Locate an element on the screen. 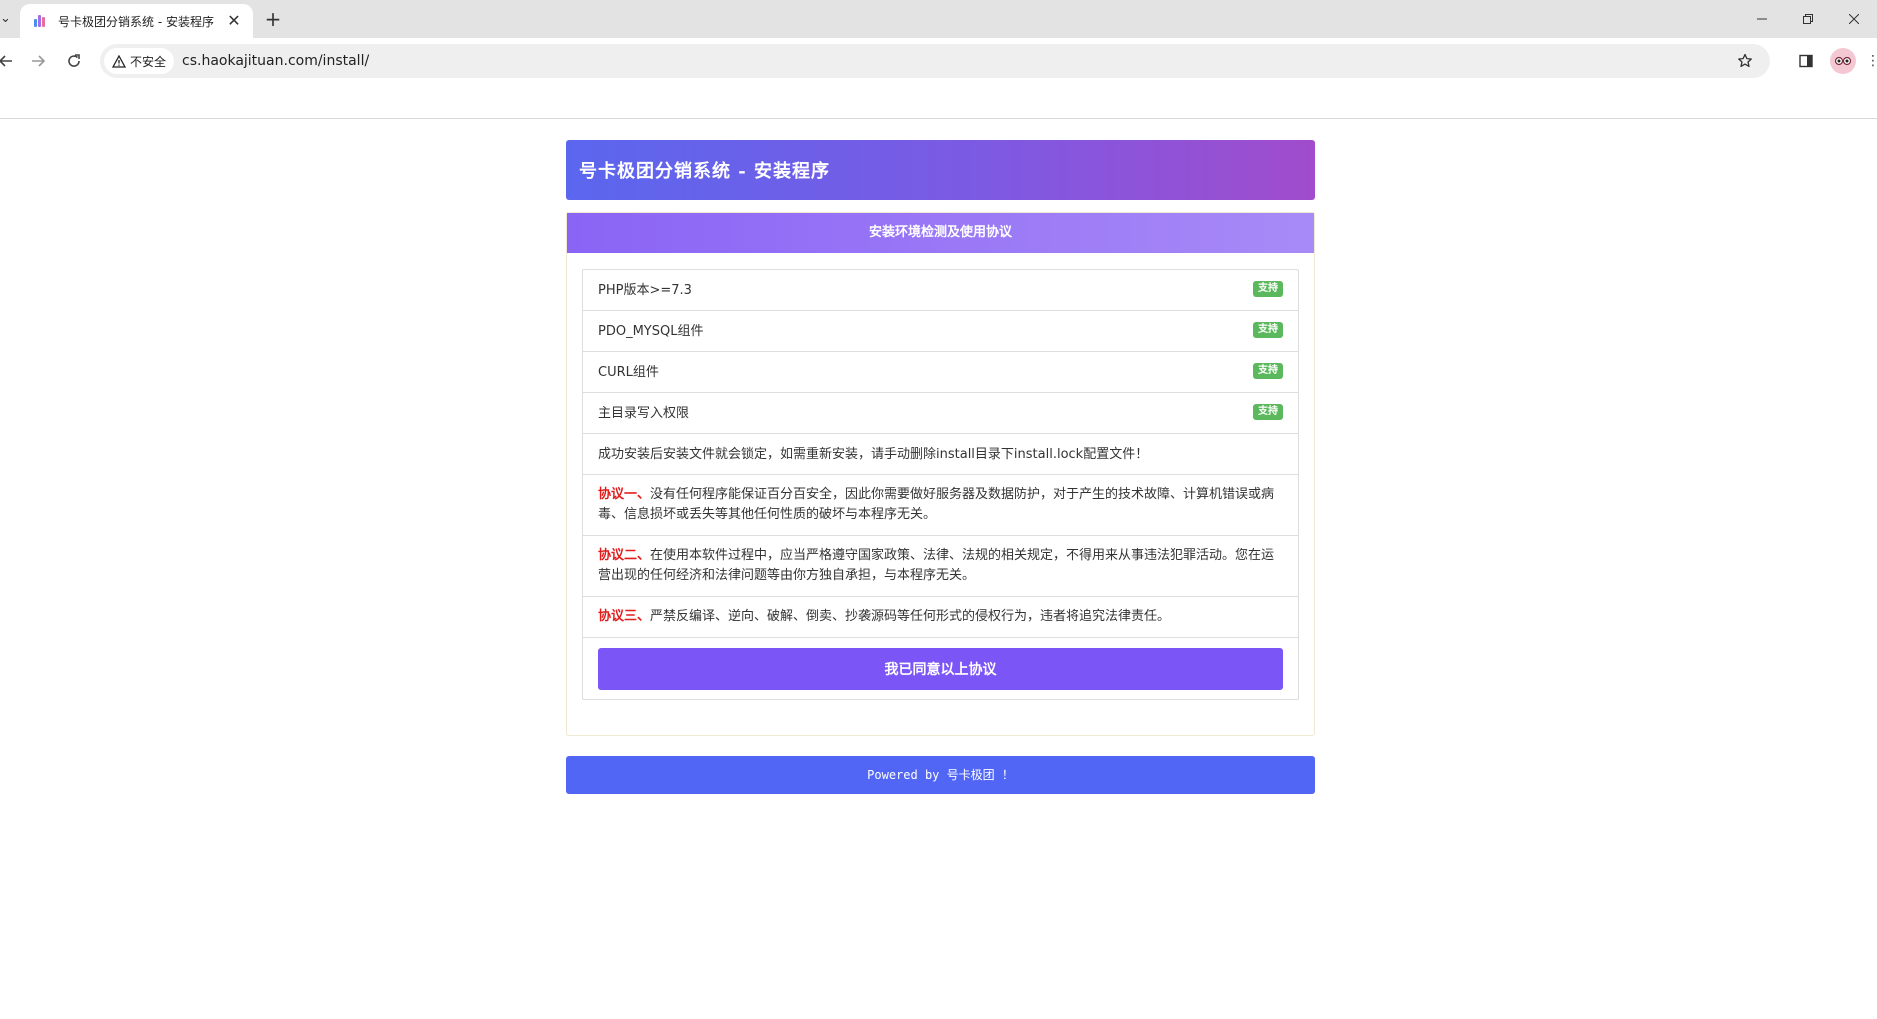  reload-icon is located at coordinates (74, 61).